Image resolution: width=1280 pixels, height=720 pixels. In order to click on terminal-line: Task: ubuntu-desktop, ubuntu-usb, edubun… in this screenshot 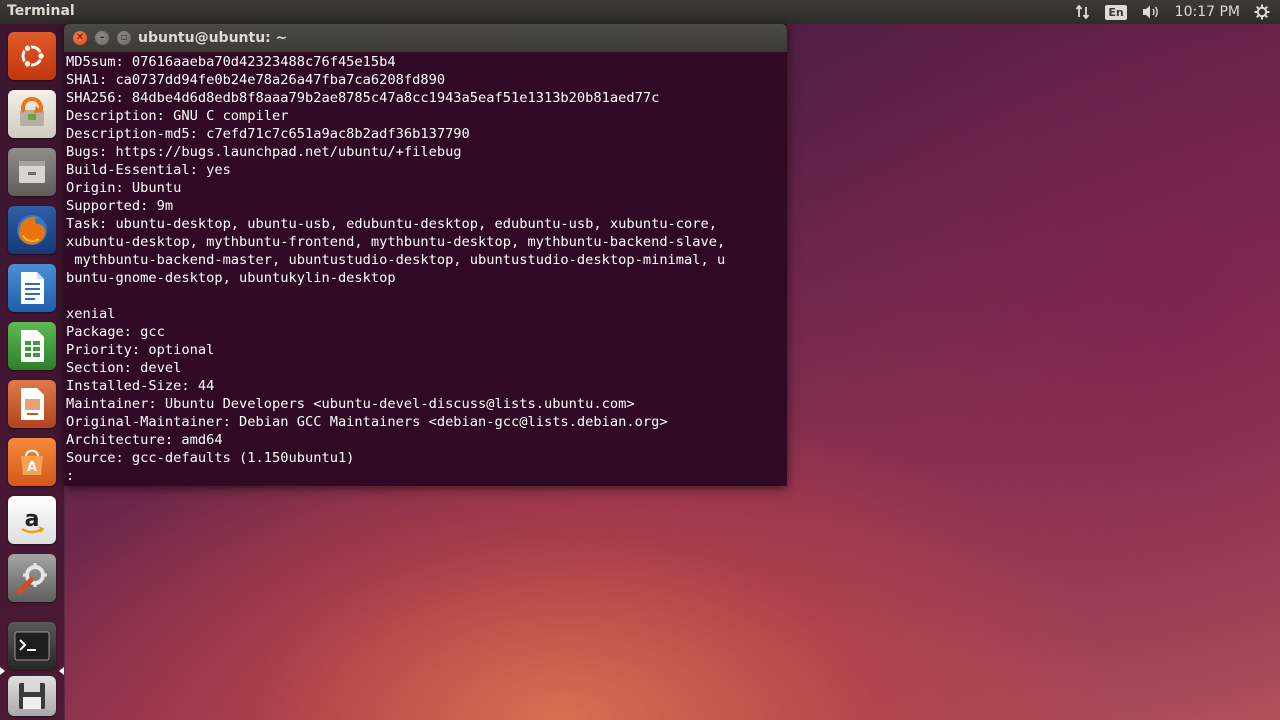, I will do `click(392, 224)`.